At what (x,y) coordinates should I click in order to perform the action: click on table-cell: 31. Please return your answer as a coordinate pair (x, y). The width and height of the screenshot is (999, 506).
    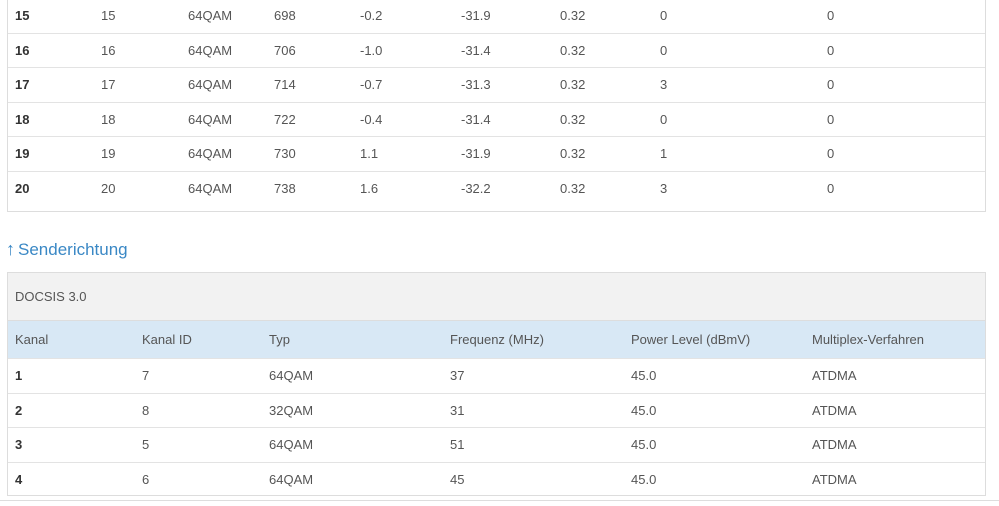
    Looking at the image, I should click on (457, 410).